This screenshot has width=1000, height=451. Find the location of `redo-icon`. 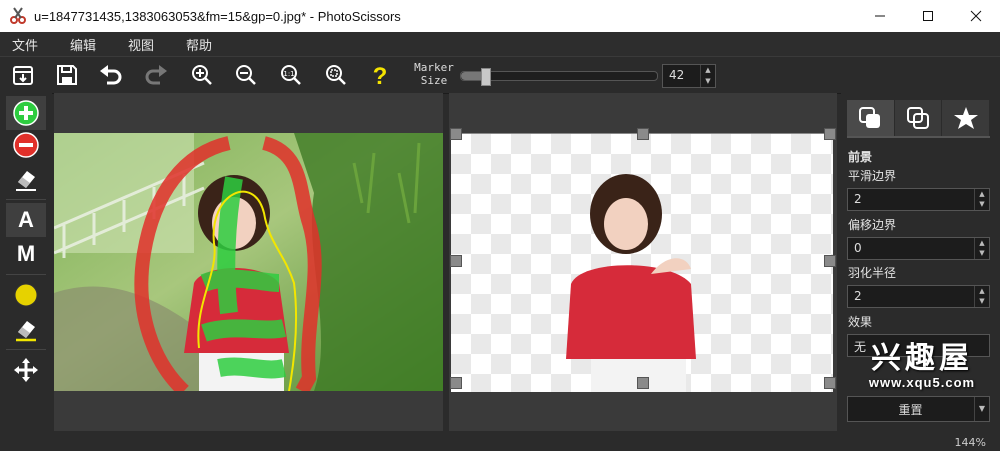

redo-icon is located at coordinates (156, 75).